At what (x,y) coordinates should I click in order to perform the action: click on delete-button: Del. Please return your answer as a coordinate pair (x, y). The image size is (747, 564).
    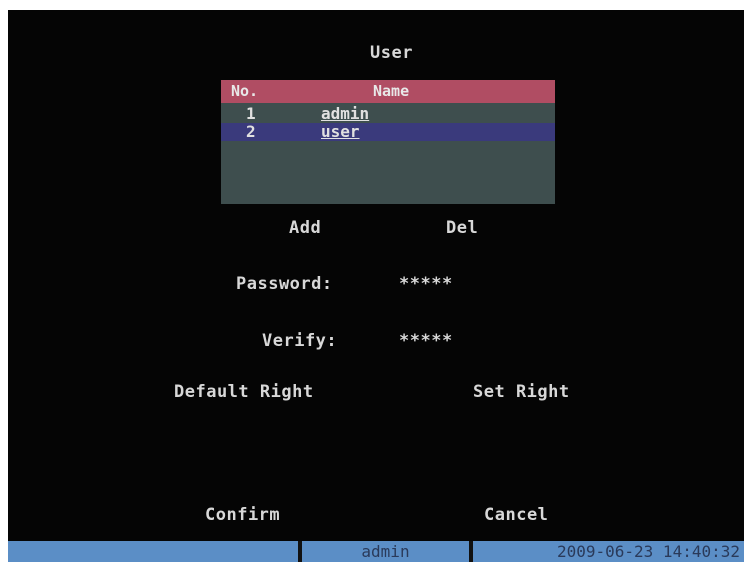
    Looking at the image, I should click on (462, 228).